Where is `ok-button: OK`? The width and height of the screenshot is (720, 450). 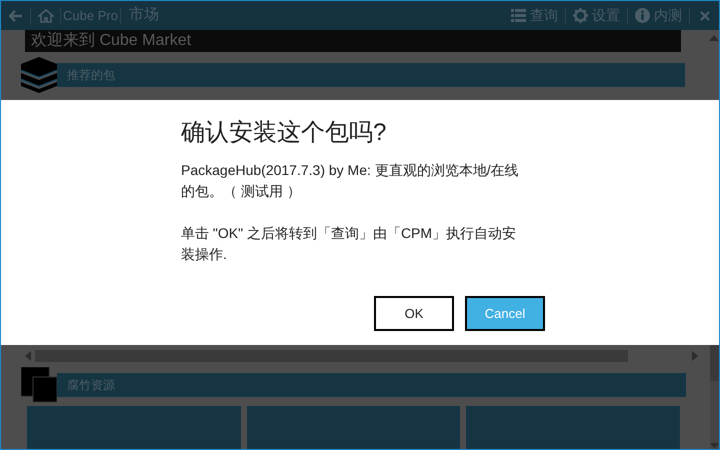
ok-button: OK is located at coordinates (414, 313).